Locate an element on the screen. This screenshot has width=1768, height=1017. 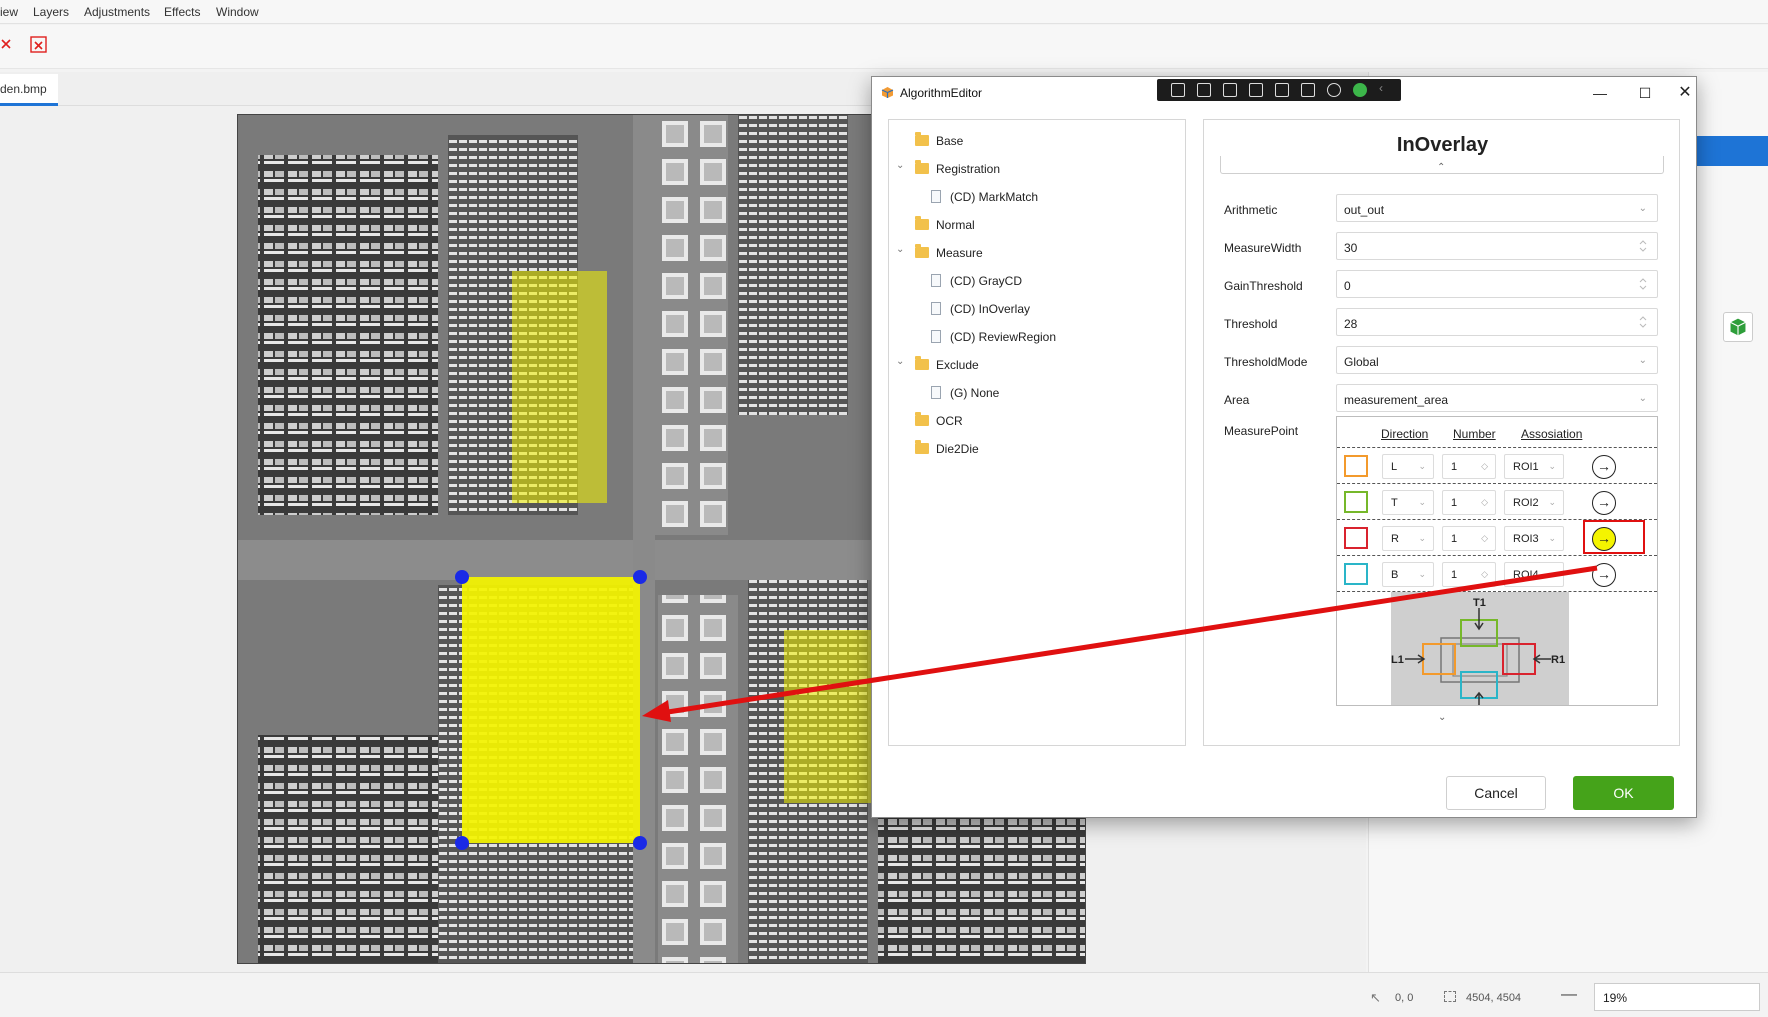
direction-diagram: T1 L1 R1 is located at coordinates (1480, 648).